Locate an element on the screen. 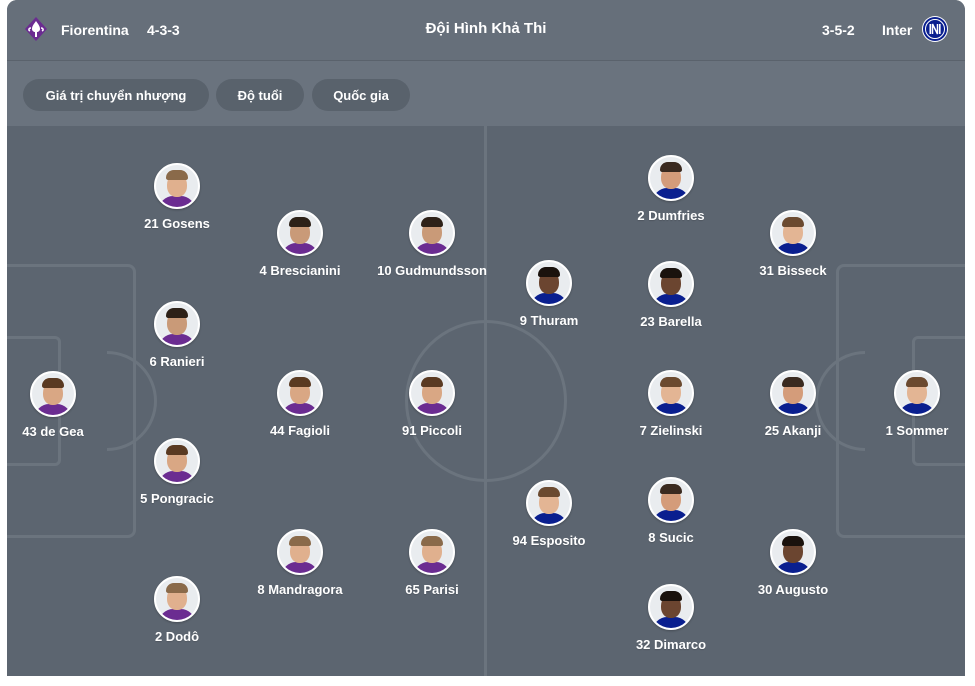 This screenshot has width=975, height=686. away-player-7-zielinski: 7 Zielinski is located at coordinates (671, 404).